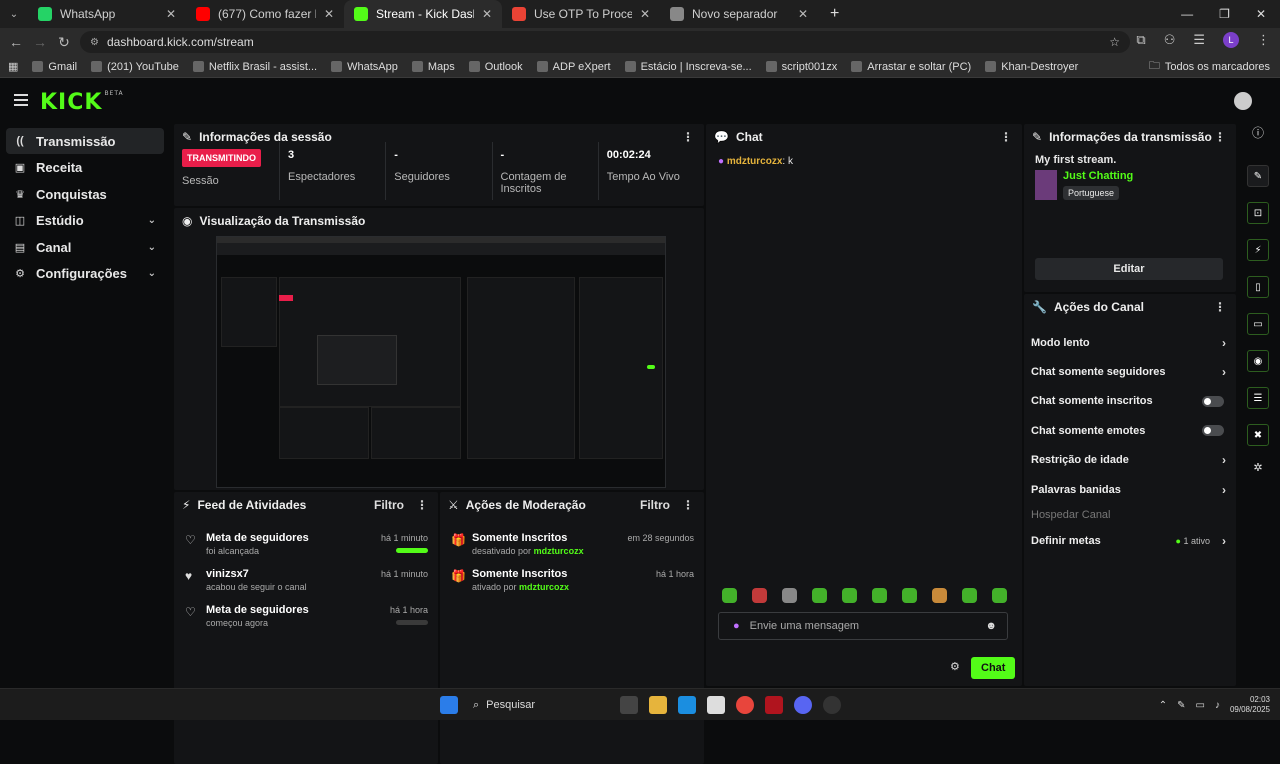 Image resolution: width=1280 pixels, height=764 pixels. Describe the element at coordinates (1130, 401) in the screenshot. I see `channel-action-item: Chat somente inscritos` at that location.